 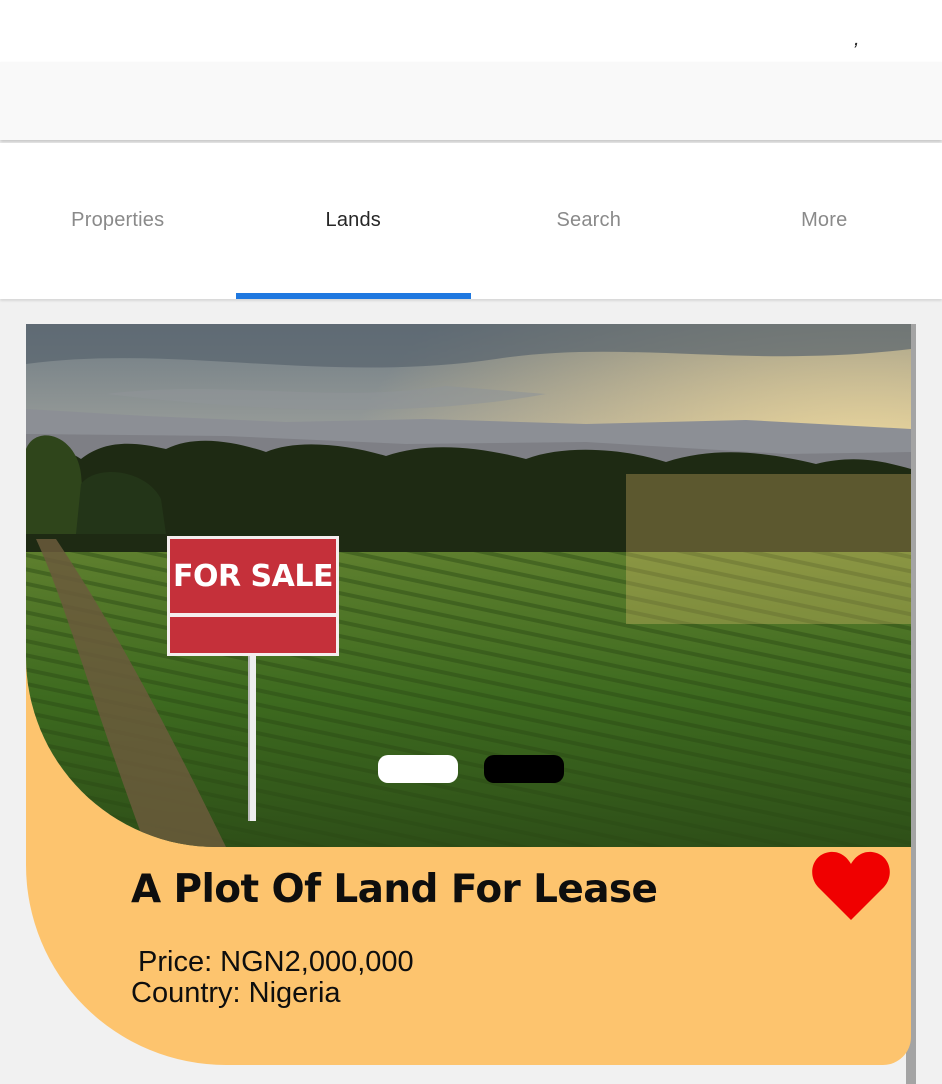 I want to click on active-tab-indicator, so click(x=353, y=296).